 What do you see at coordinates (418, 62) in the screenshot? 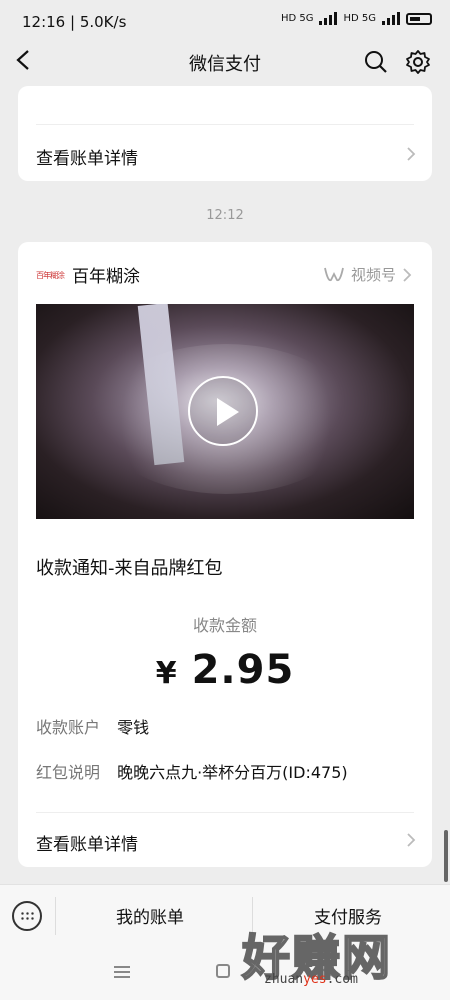
I see `gear-icon` at bounding box center [418, 62].